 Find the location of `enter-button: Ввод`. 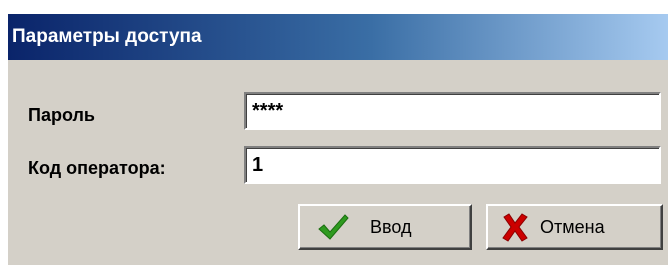

enter-button: Ввод is located at coordinates (385, 227).